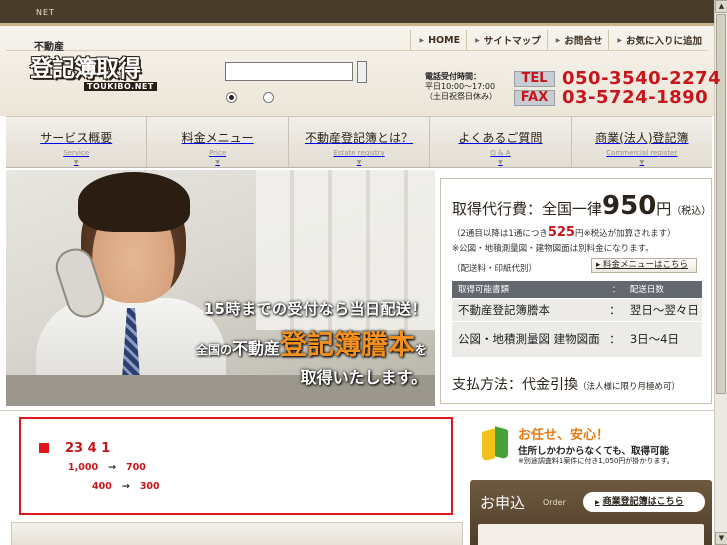 The width and height of the screenshot is (727, 545). Describe the element at coordinates (554, 502) in the screenshot. I see `order-title-en: Order` at that location.